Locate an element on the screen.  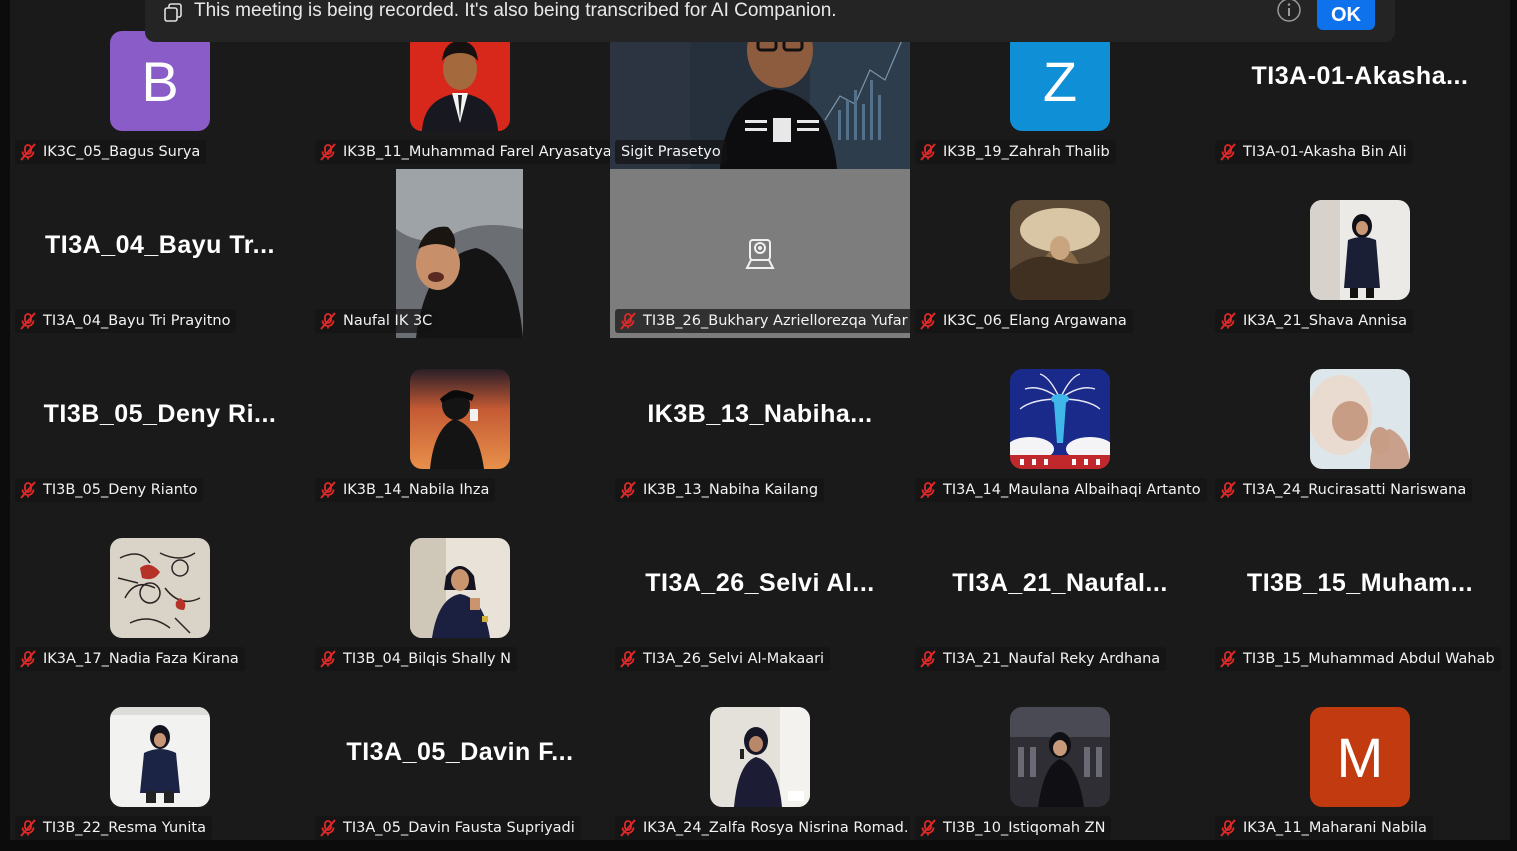
participant-tile: TI3A_14_Maulana Albaihaqi Artanto is located at coordinates (1060, 422).